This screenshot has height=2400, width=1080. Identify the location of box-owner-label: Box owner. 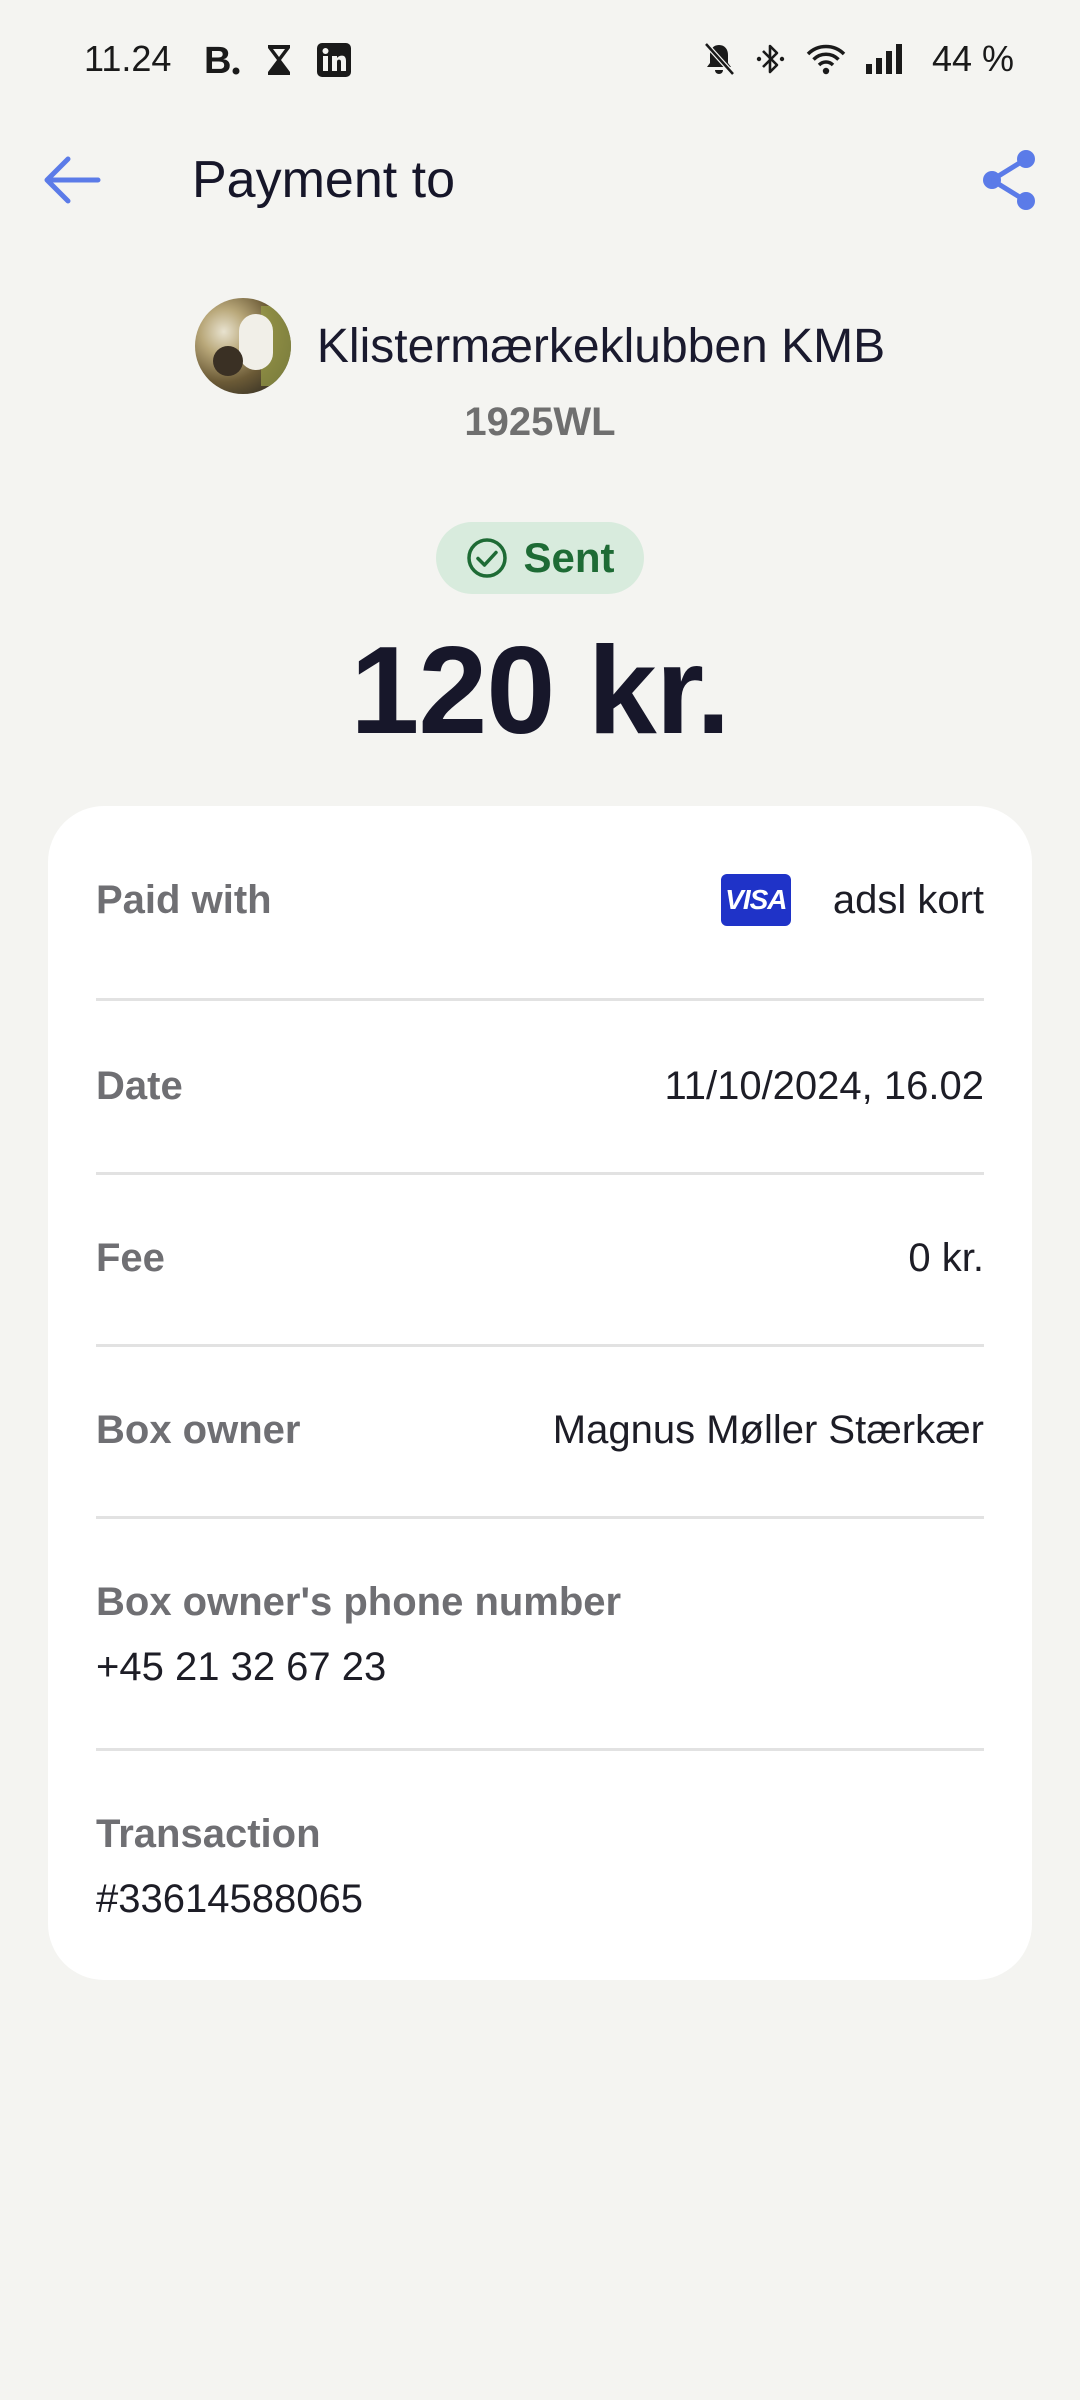
(198, 1430).